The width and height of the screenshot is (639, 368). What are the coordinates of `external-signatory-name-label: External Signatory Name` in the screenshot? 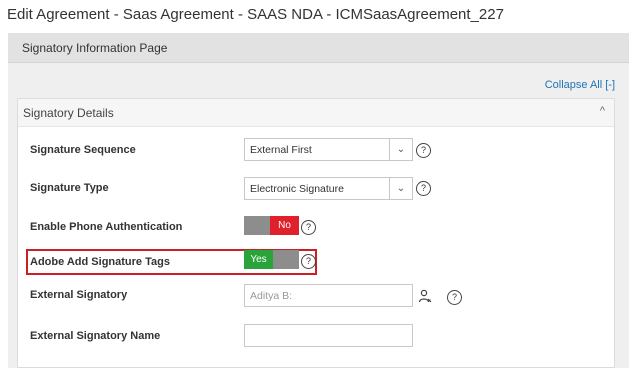 It's located at (95, 336).